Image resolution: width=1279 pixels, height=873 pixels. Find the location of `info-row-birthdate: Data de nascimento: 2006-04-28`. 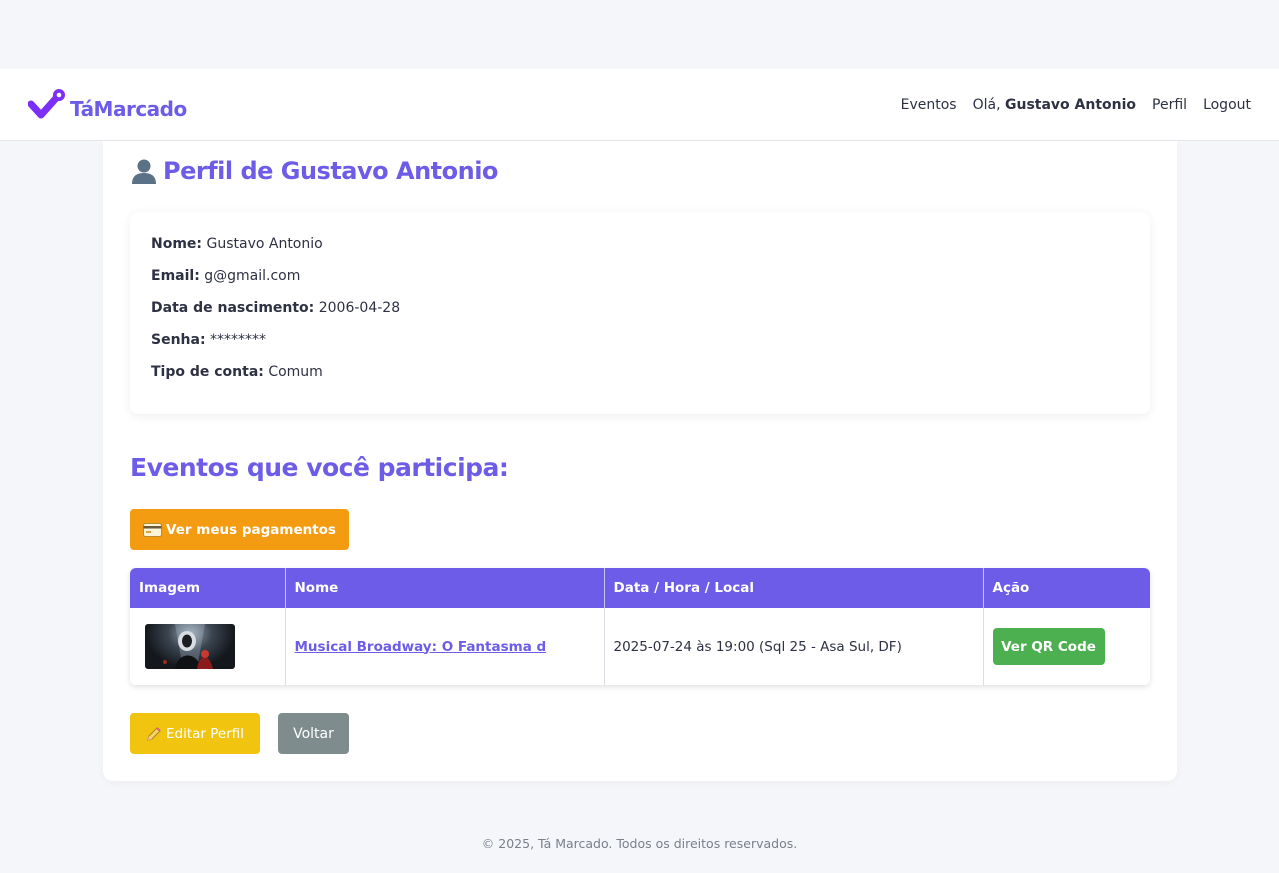

info-row-birthdate: Data de nascimento: 2006-04-28 is located at coordinates (640, 314).